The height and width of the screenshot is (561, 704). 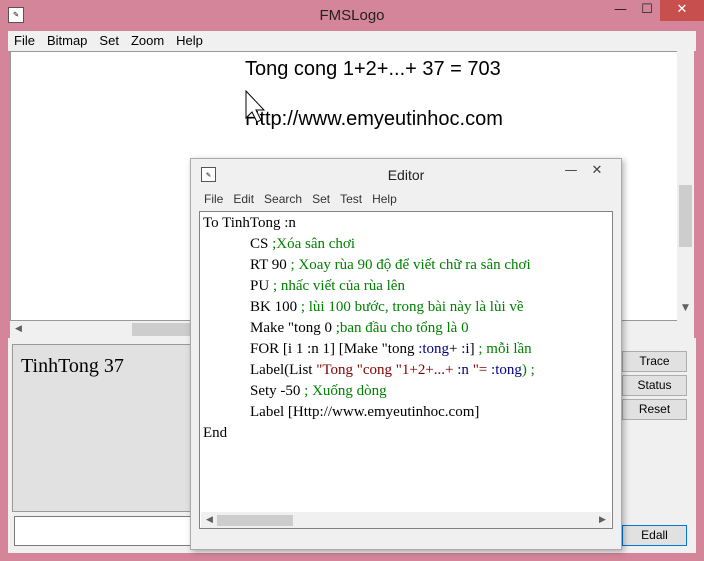 I want to click on canvas-label-url: Http://www.emyeutinhoc.com, so click(x=374, y=119).